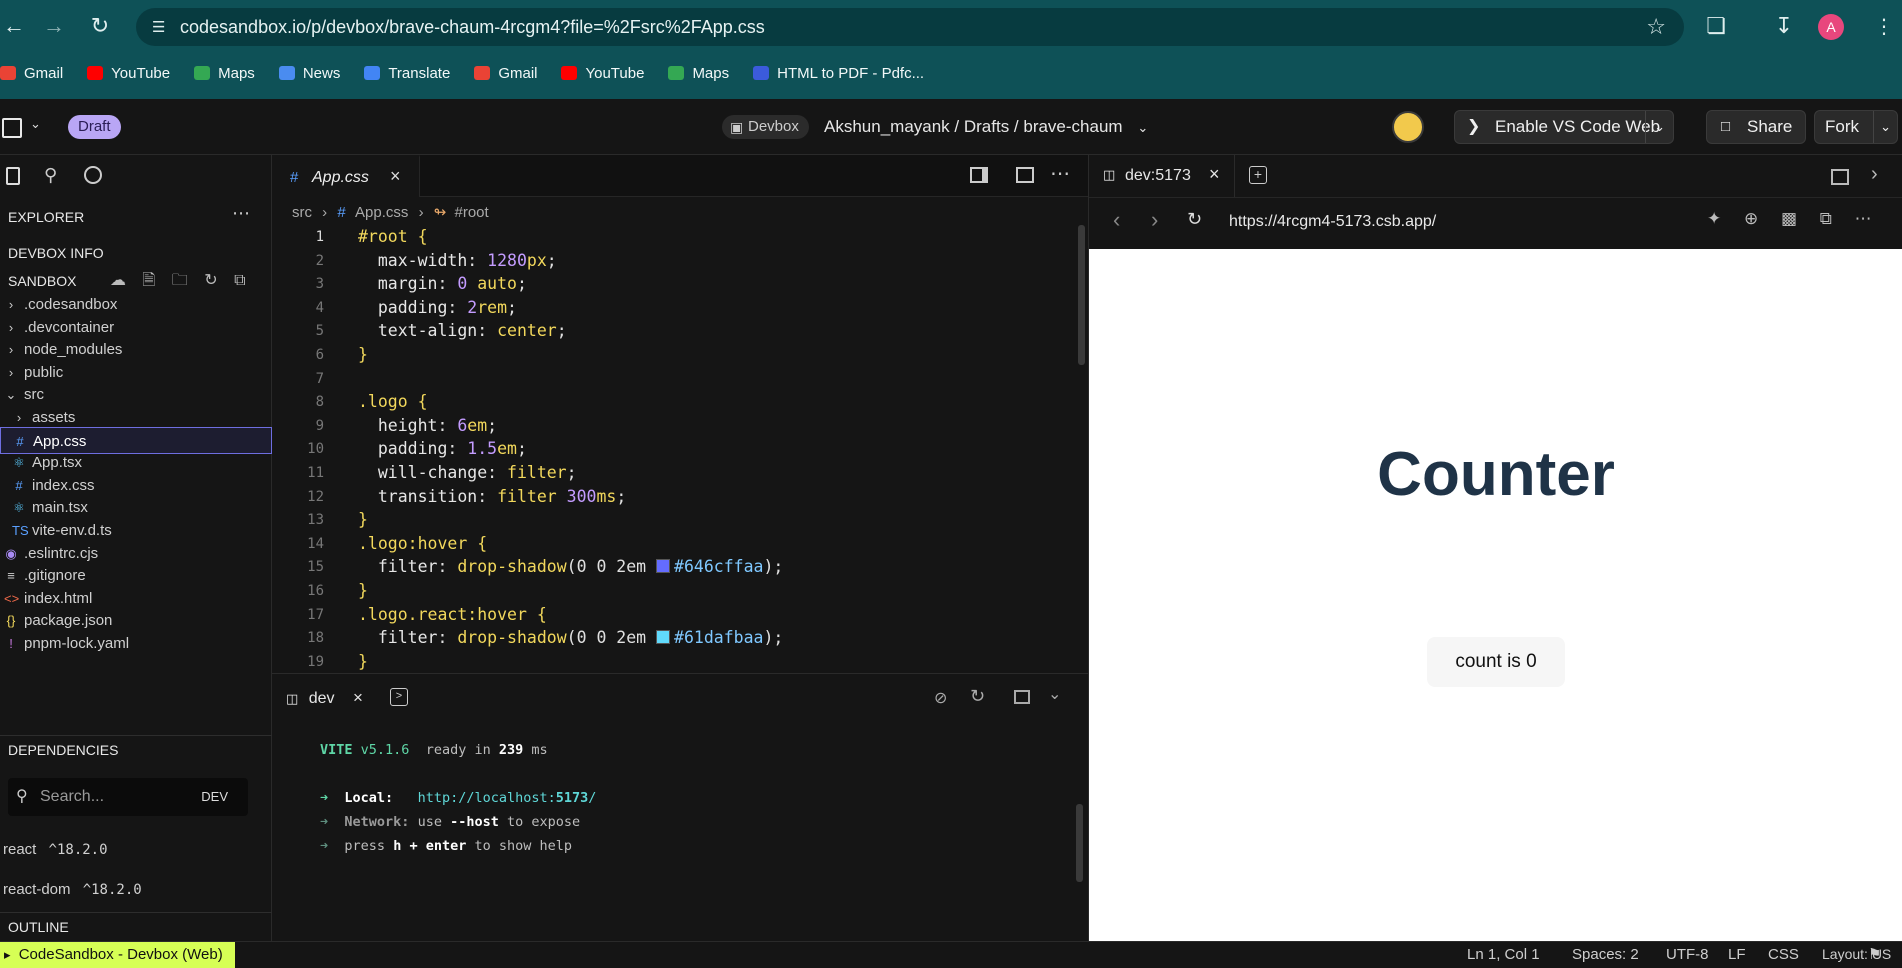  What do you see at coordinates (572, 798) in the screenshot?
I see `local-port: 5173` at bounding box center [572, 798].